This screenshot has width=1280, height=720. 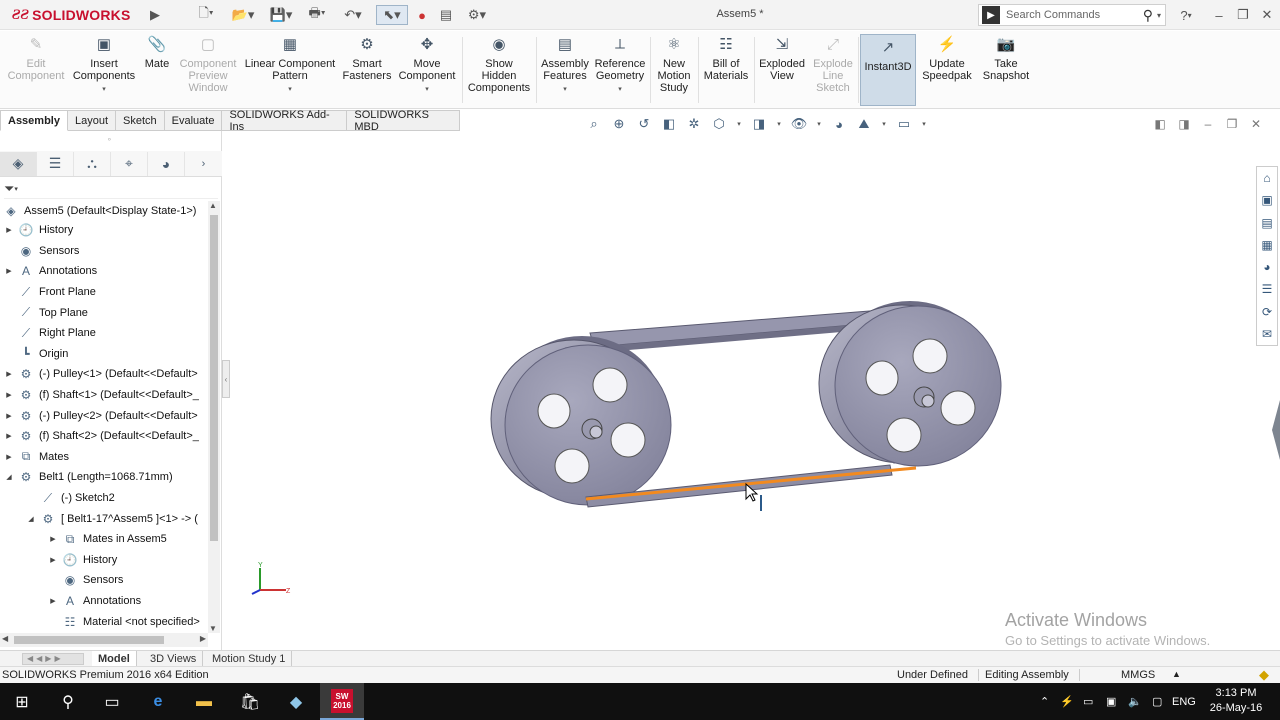 What do you see at coordinates (68, 701) in the screenshot?
I see `search-icon: ⚲` at bounding box center [68, 701].